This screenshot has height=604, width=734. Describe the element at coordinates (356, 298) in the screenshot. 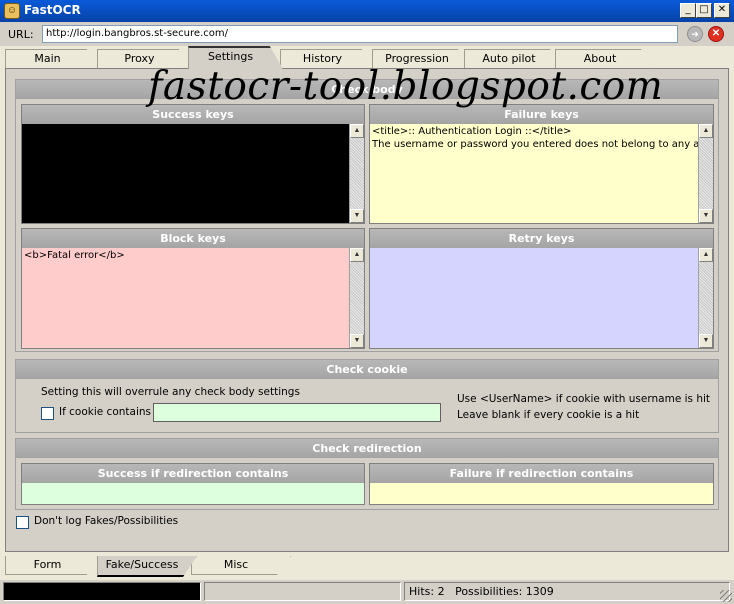

I see `block-keys-scrollbar: ▲ ▼` at that location.